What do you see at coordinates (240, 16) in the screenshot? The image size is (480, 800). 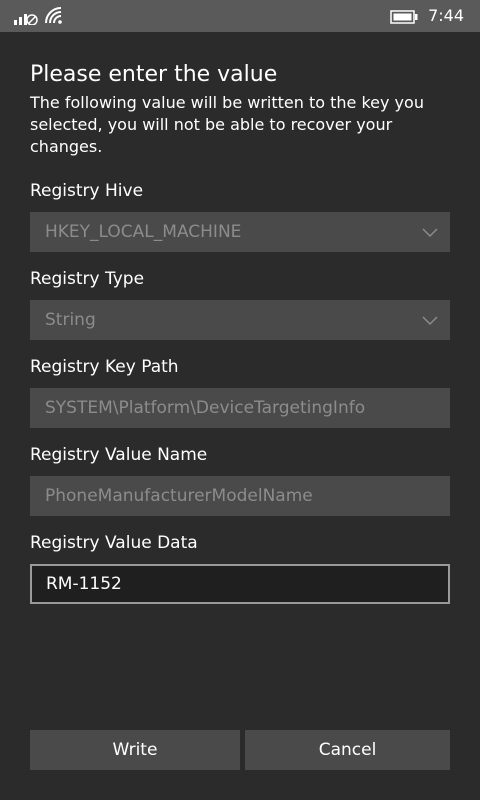 I see `status-bar: 7:44` at bounding box center [240, 16].